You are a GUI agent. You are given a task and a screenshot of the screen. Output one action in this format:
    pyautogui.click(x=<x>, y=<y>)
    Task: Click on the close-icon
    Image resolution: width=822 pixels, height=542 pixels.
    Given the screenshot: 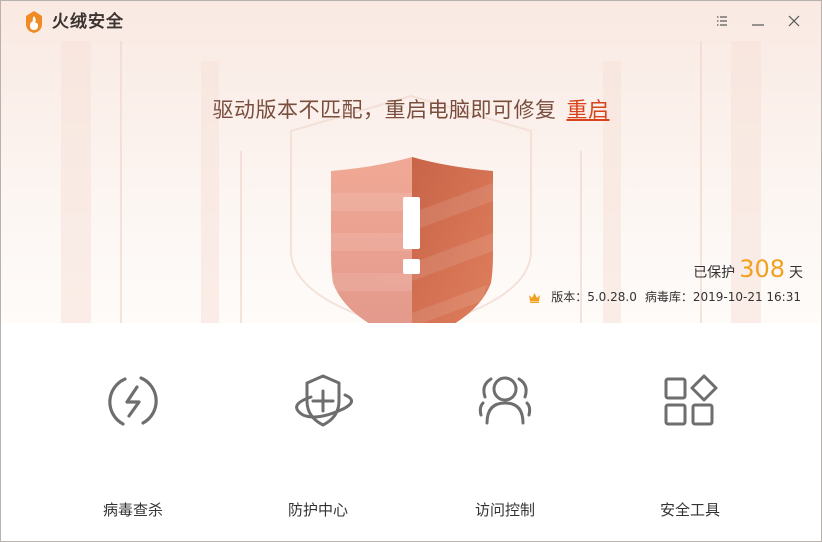 What is the action you would take?
    pyautogui.click(x=794, y=21)
    